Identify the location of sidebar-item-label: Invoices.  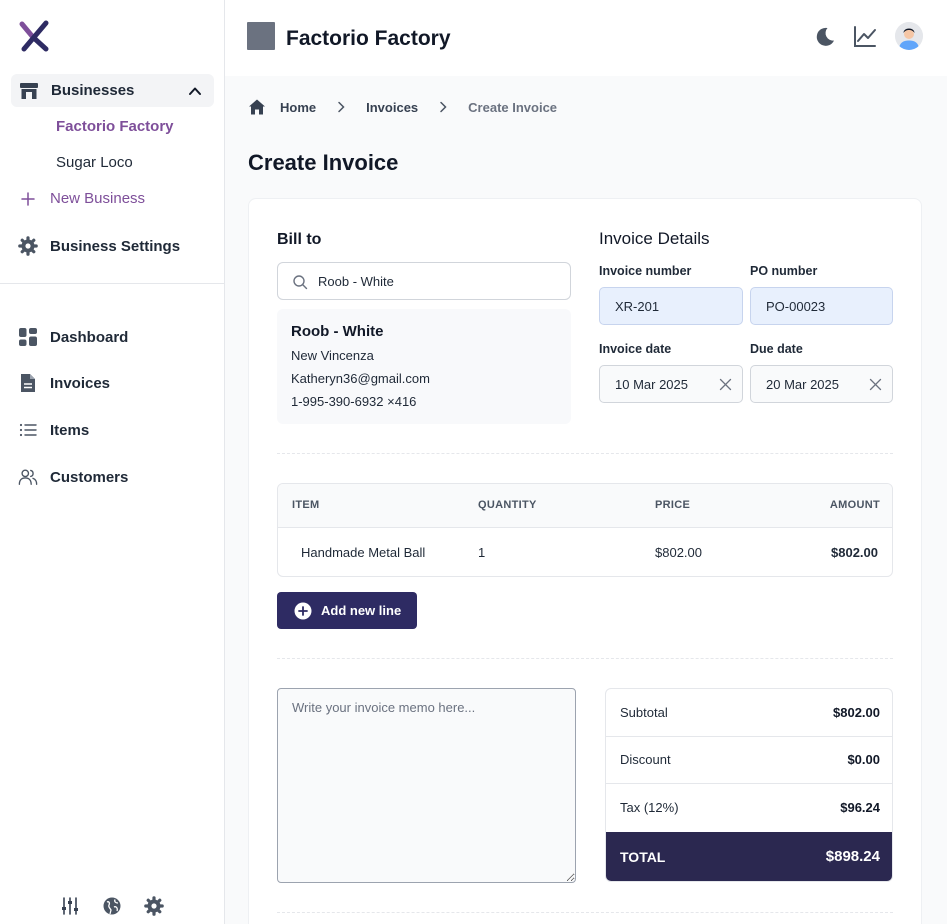
(80, 383).